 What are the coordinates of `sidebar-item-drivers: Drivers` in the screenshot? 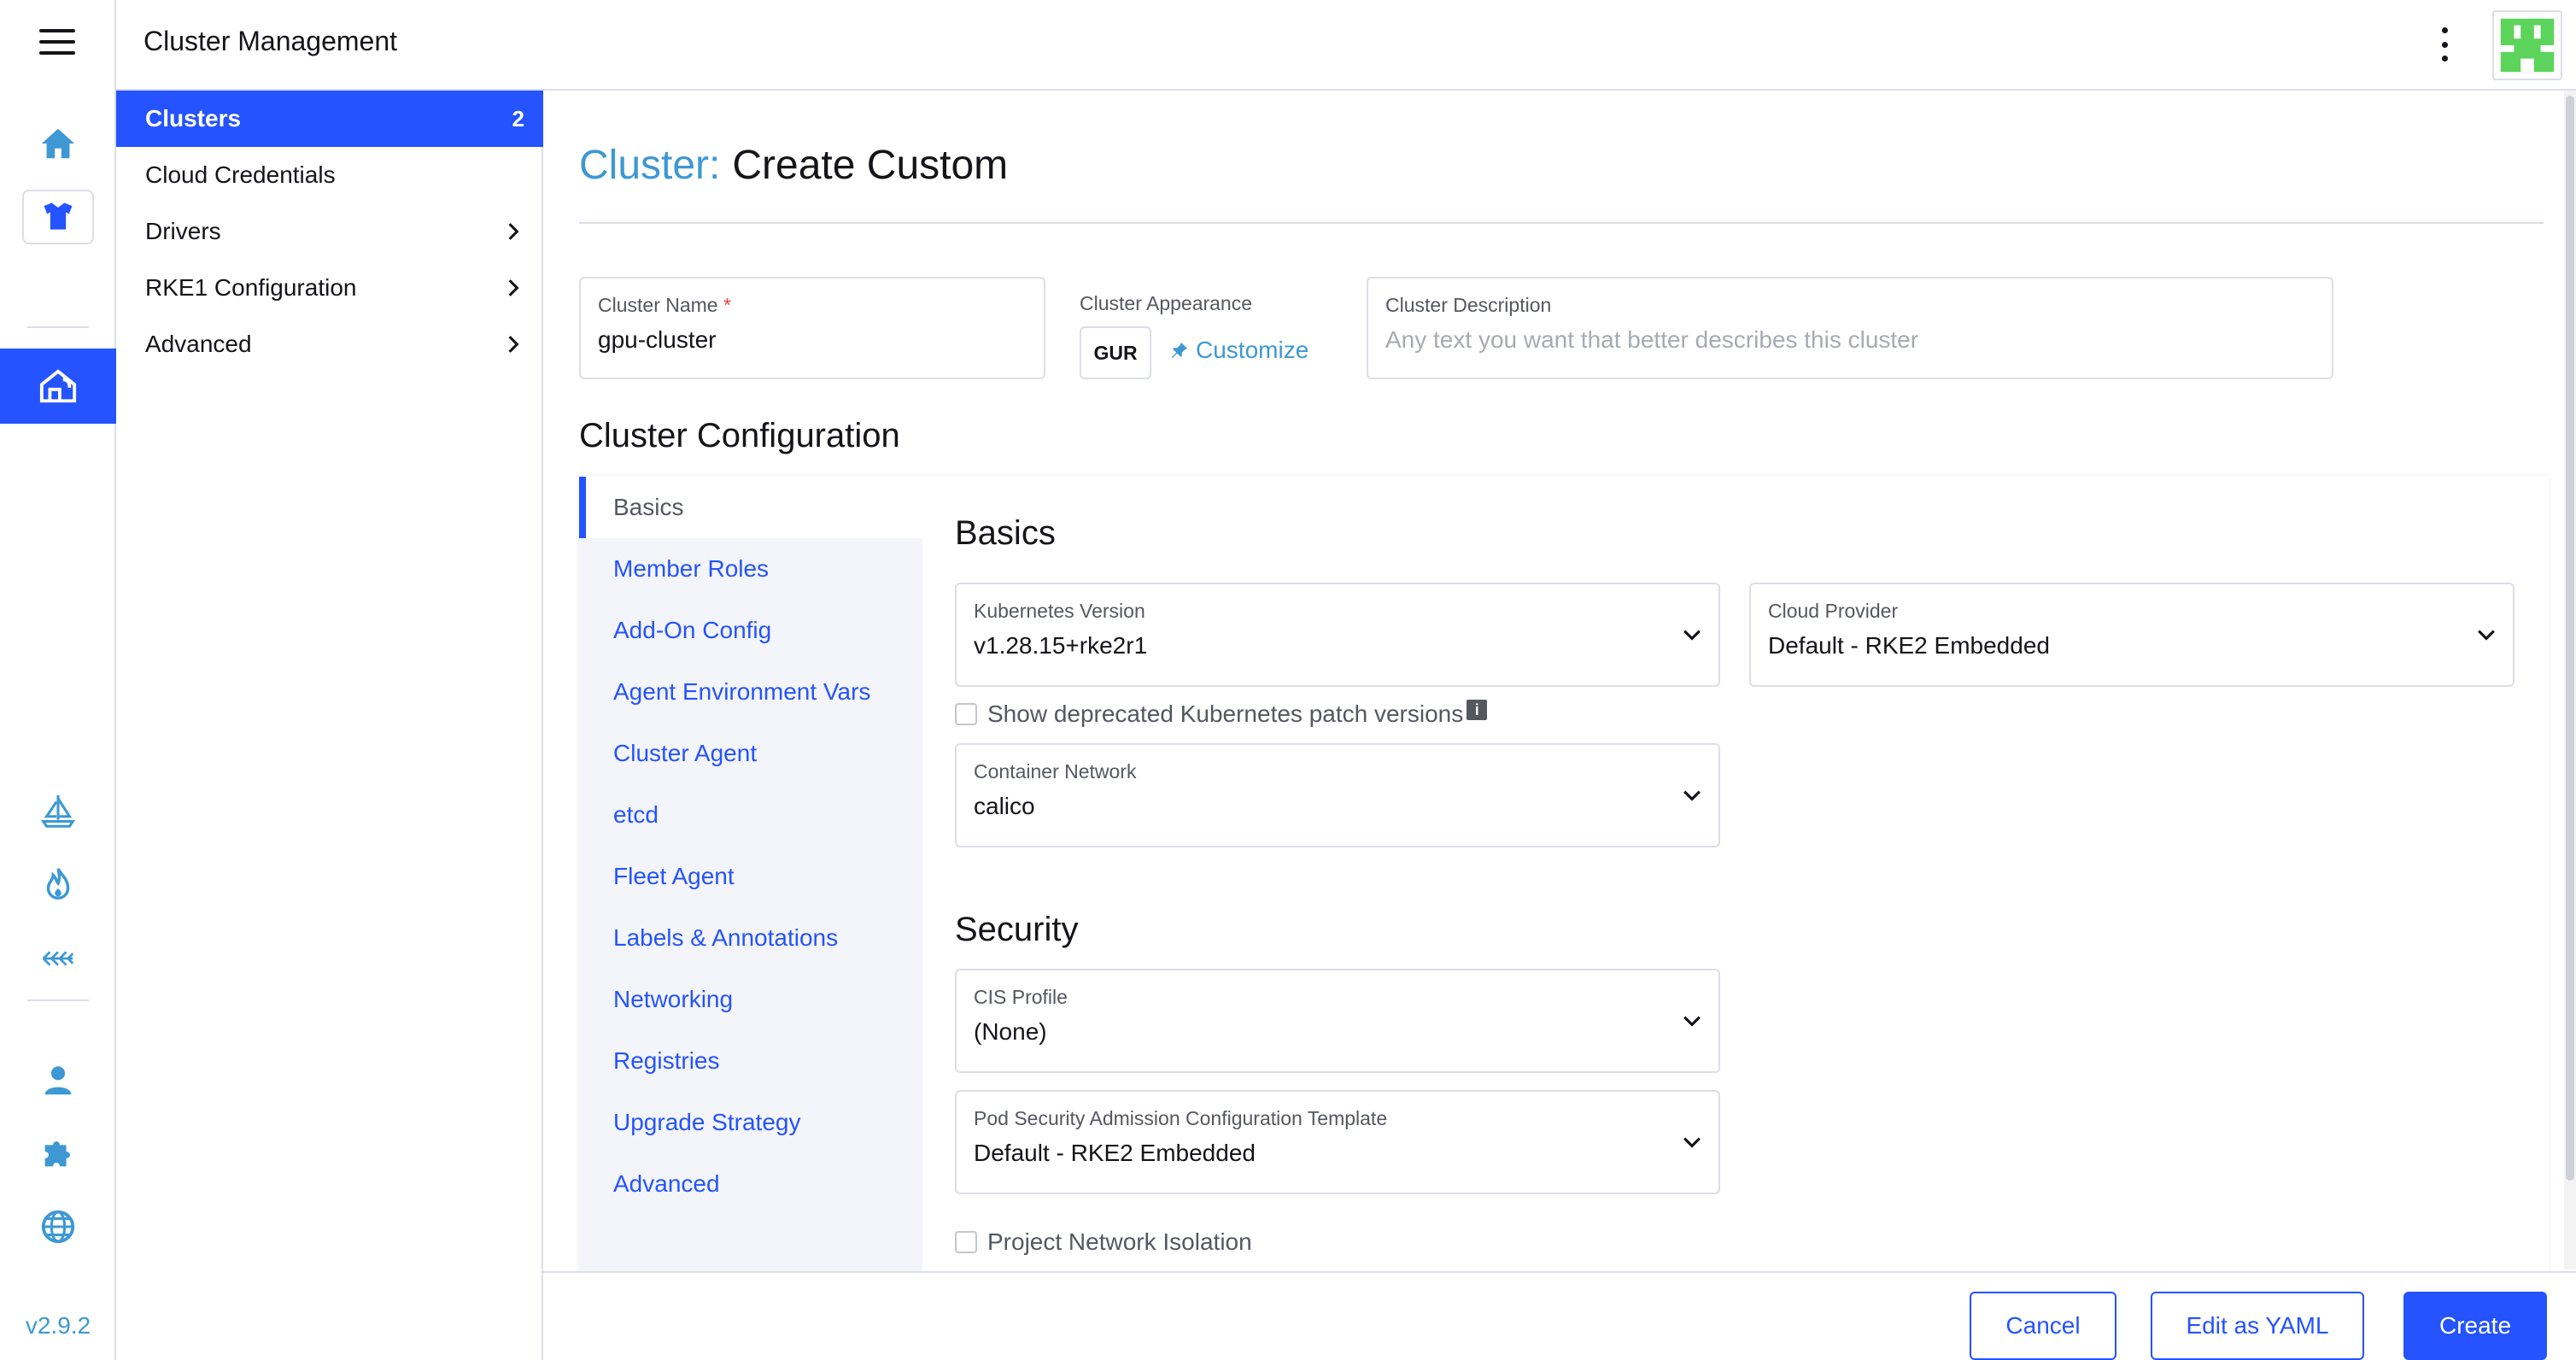 It's located at (329, 232).